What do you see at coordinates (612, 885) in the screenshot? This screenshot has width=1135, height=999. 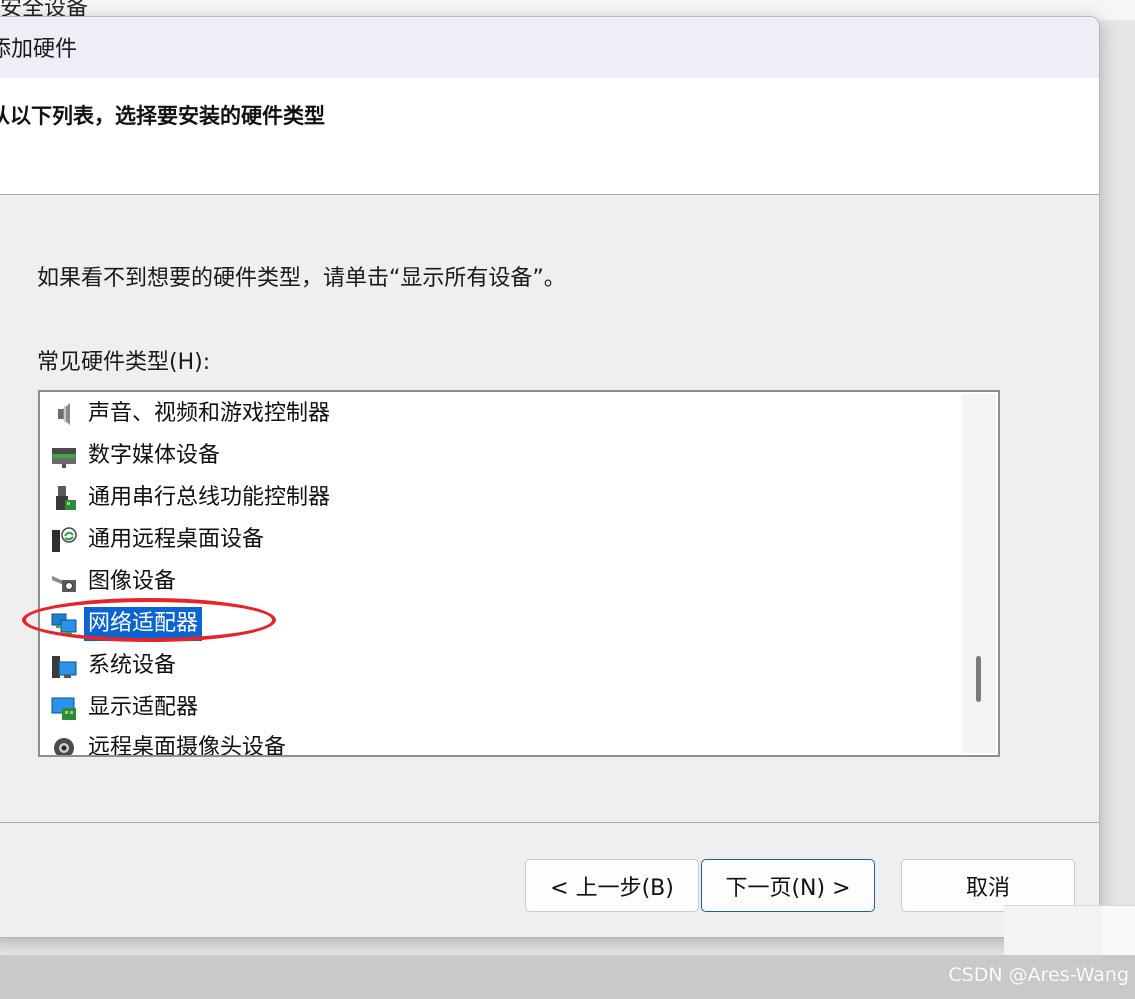 I see `back-button: < 上一步(B)` at bounding box center [612, 885].